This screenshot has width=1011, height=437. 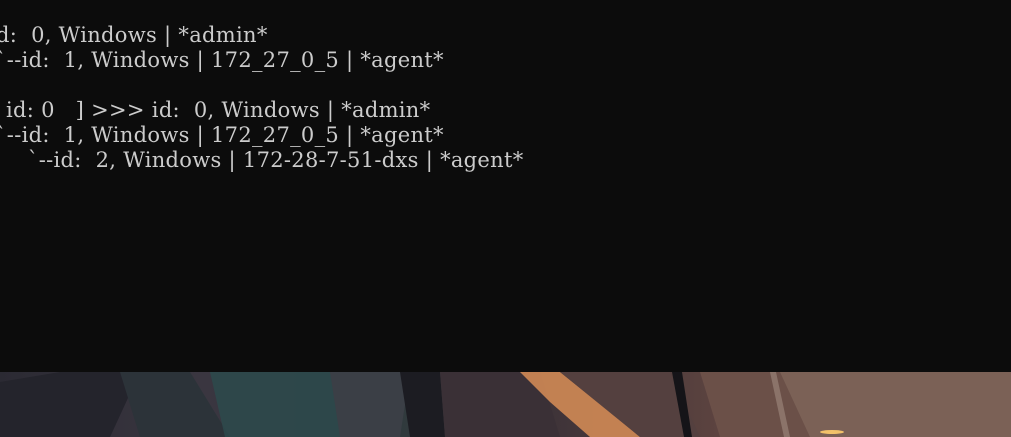 I want to click on desktop-wallpaper, so click(x=505, y=404).